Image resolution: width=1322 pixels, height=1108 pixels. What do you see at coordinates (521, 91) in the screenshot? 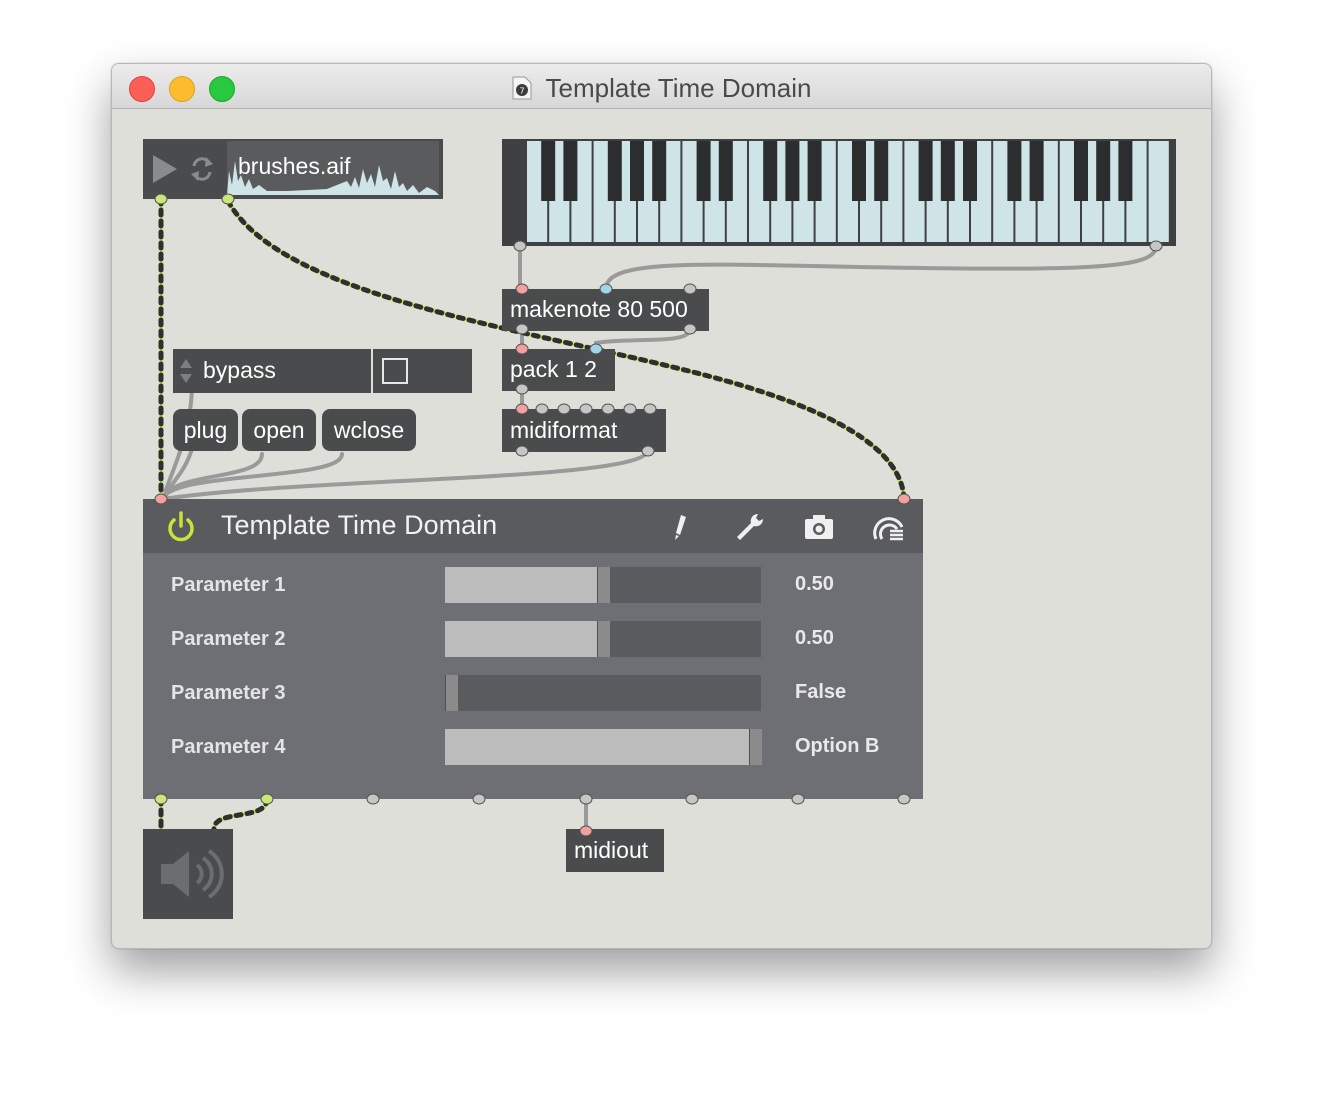
I see `svg-text: 7` at bounding box center [521, 91].